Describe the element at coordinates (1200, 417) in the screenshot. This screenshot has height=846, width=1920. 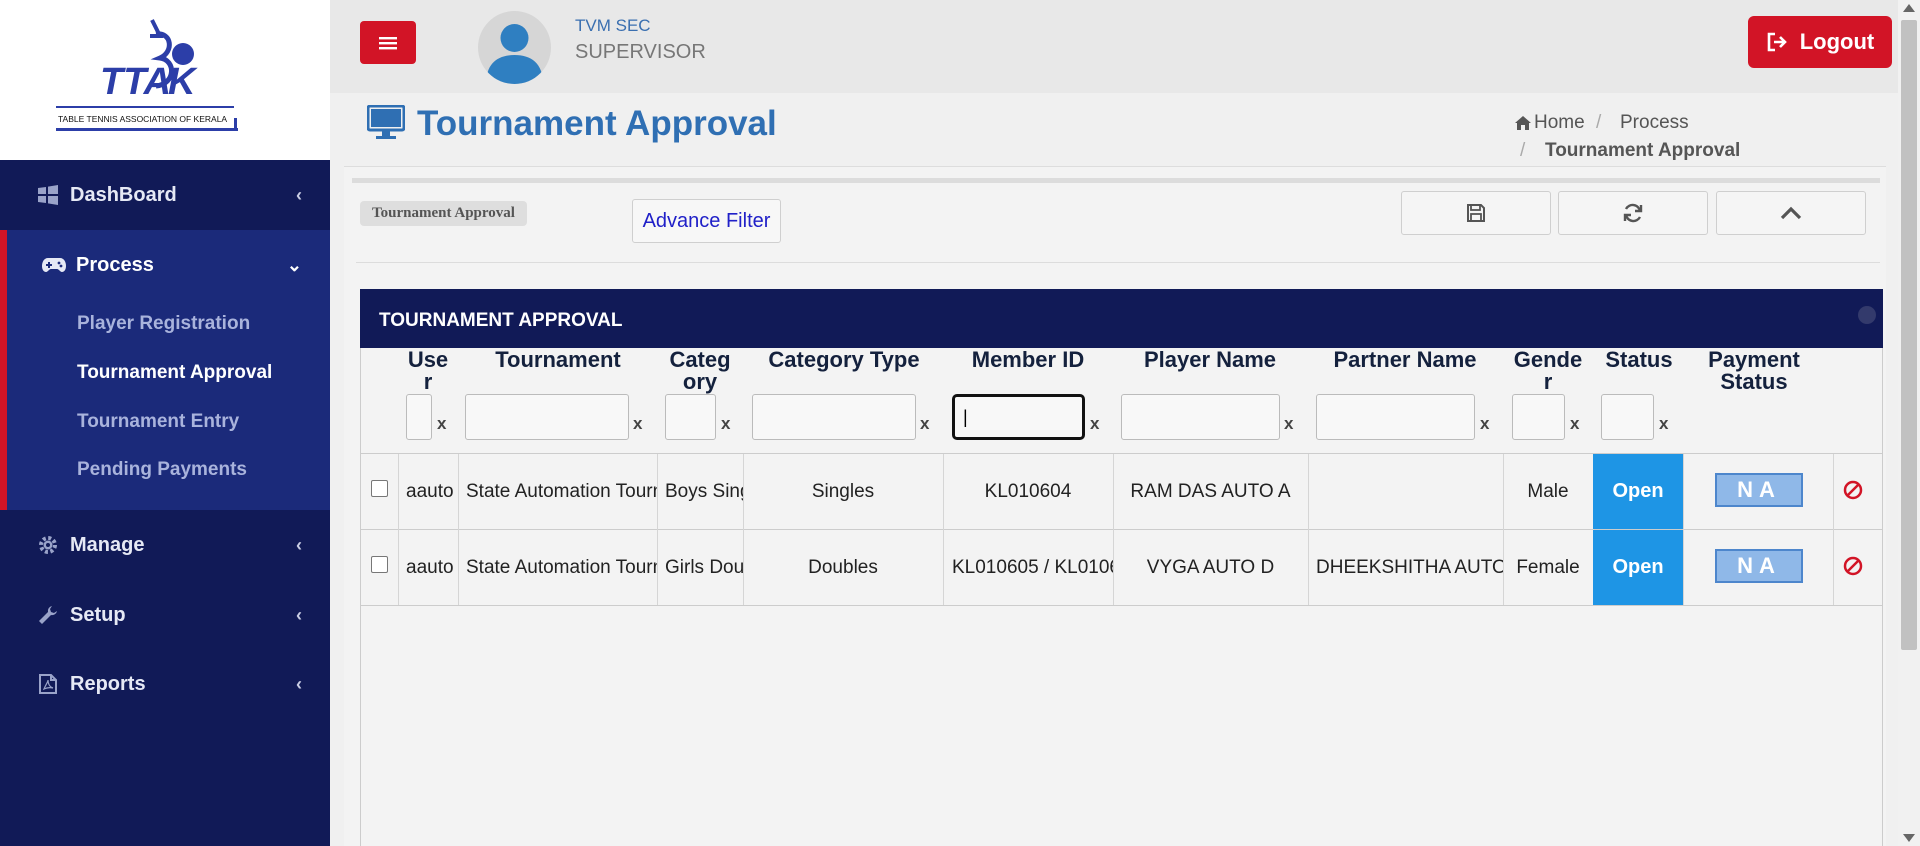
I see `filter-player-name-input` at that location.